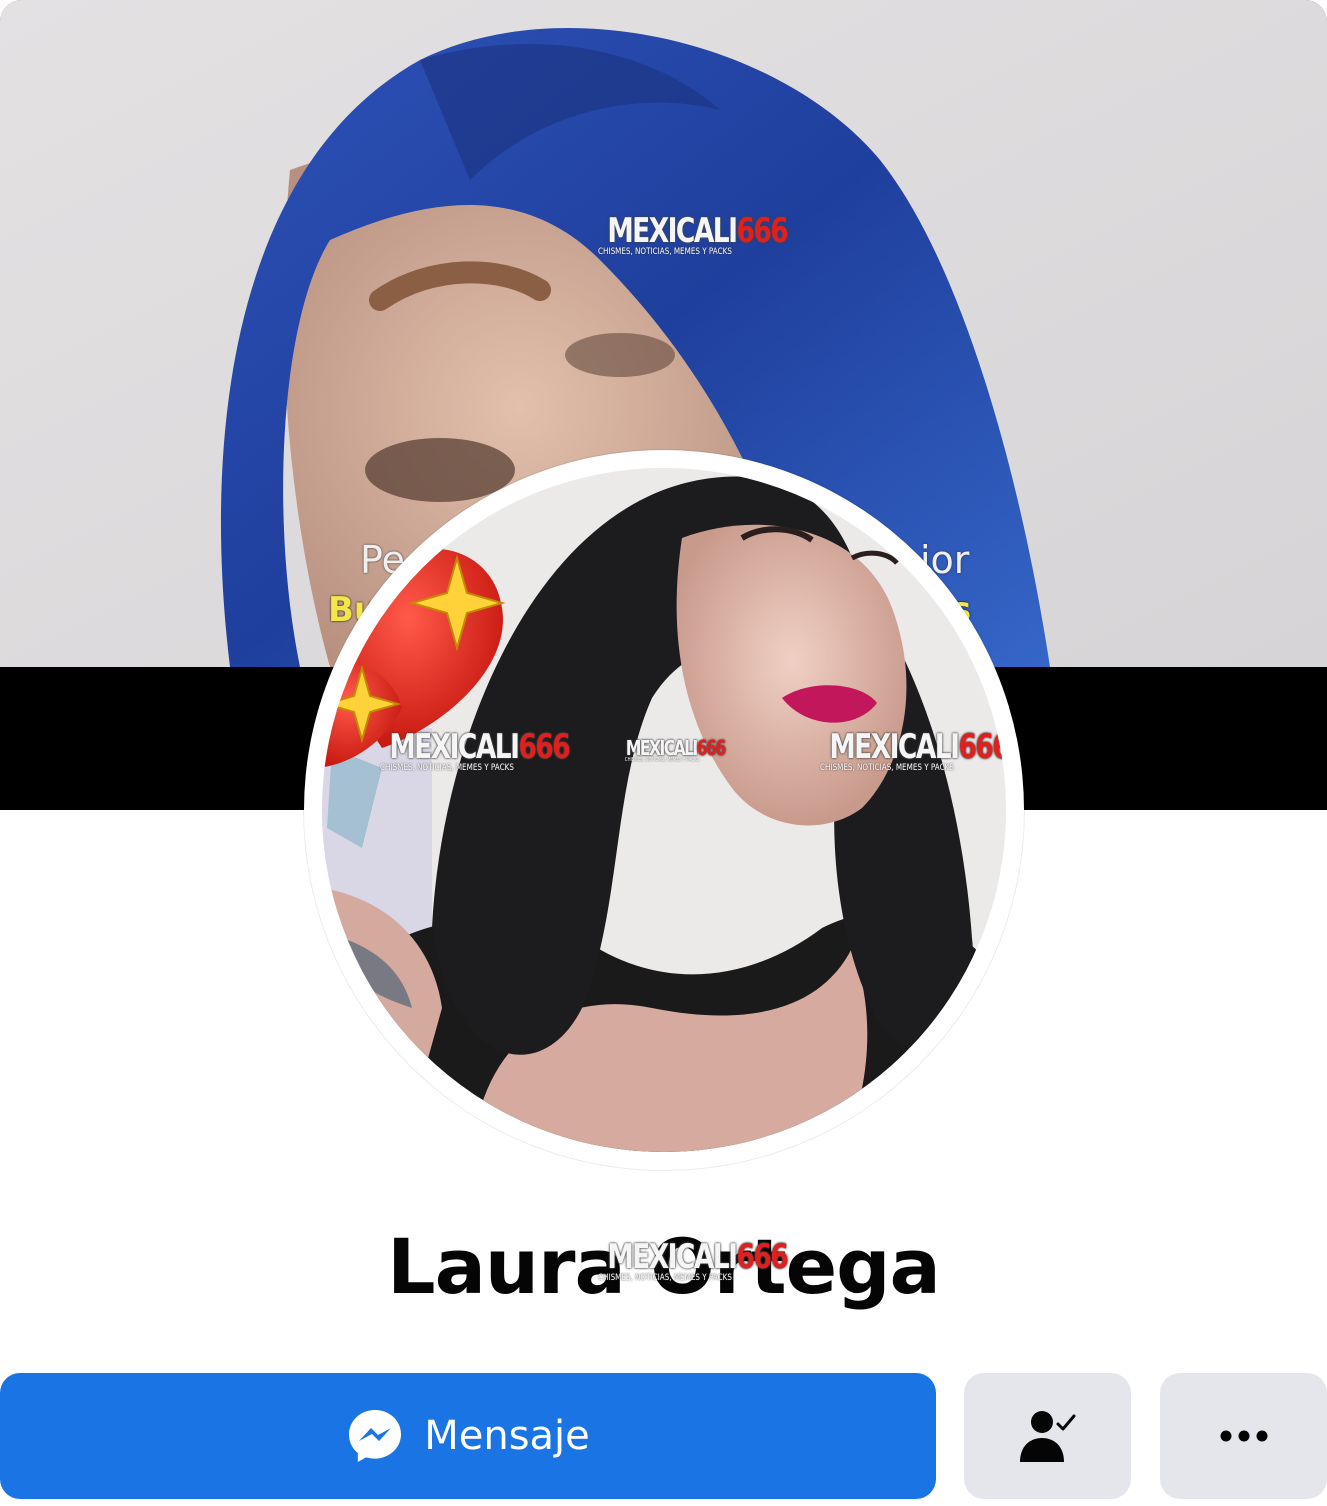 This screenshot has width=1327, height=1506. I want to click on friends-button, so click(1047, 1436).